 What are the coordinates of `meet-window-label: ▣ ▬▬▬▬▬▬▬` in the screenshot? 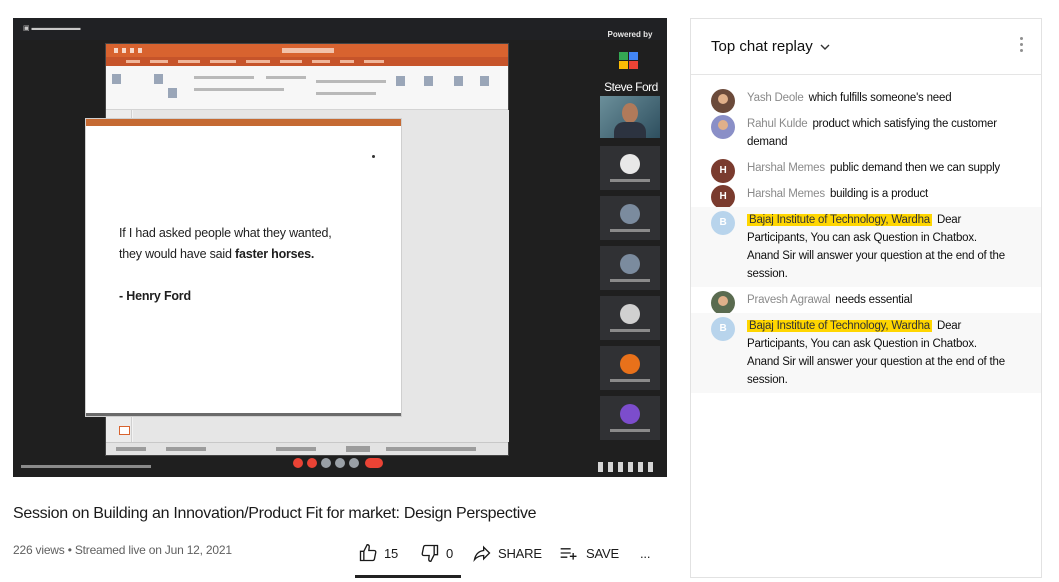 It's located at (52, 28).